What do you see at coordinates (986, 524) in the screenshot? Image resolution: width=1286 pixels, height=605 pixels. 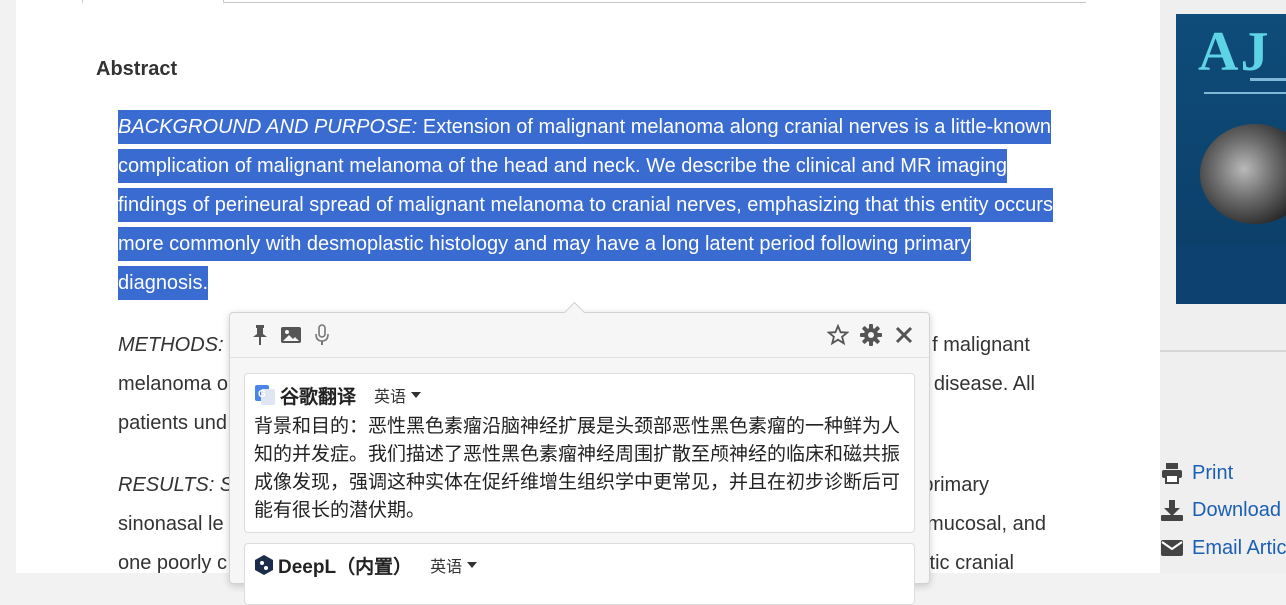 I see `results-line2-end: mucosal, and` at bounding box center [986, 524].